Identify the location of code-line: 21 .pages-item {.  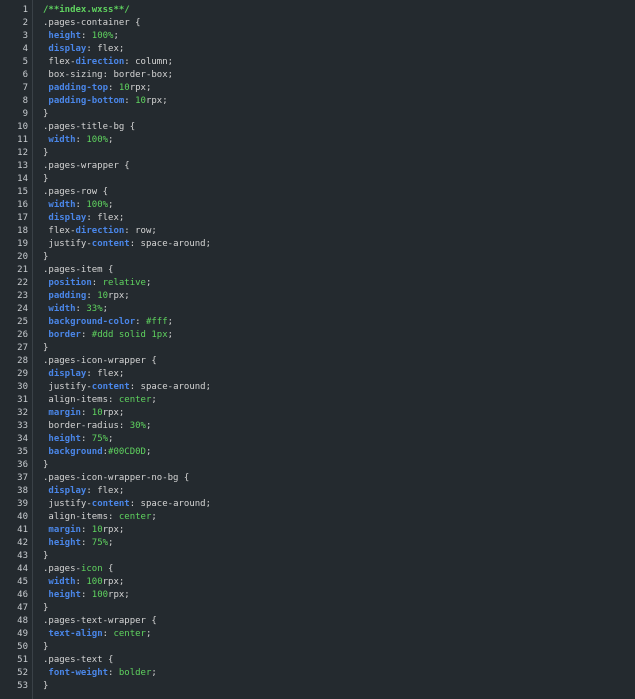
(317, 270).